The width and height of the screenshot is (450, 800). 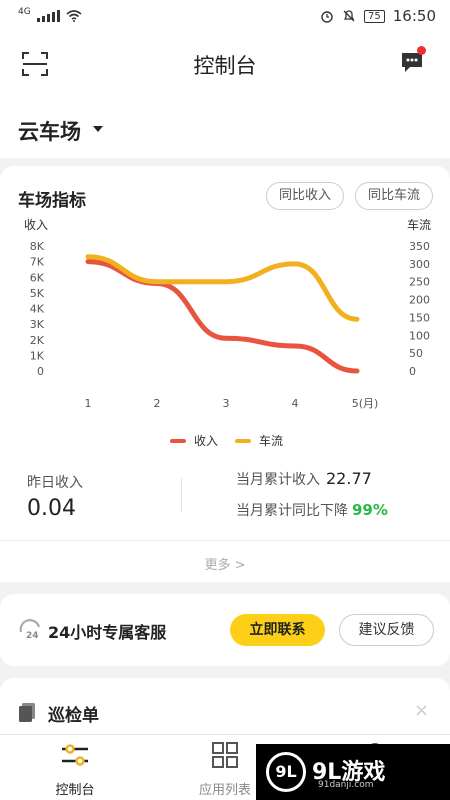 I want to click on signal-icon, so click(x=48, y=16).